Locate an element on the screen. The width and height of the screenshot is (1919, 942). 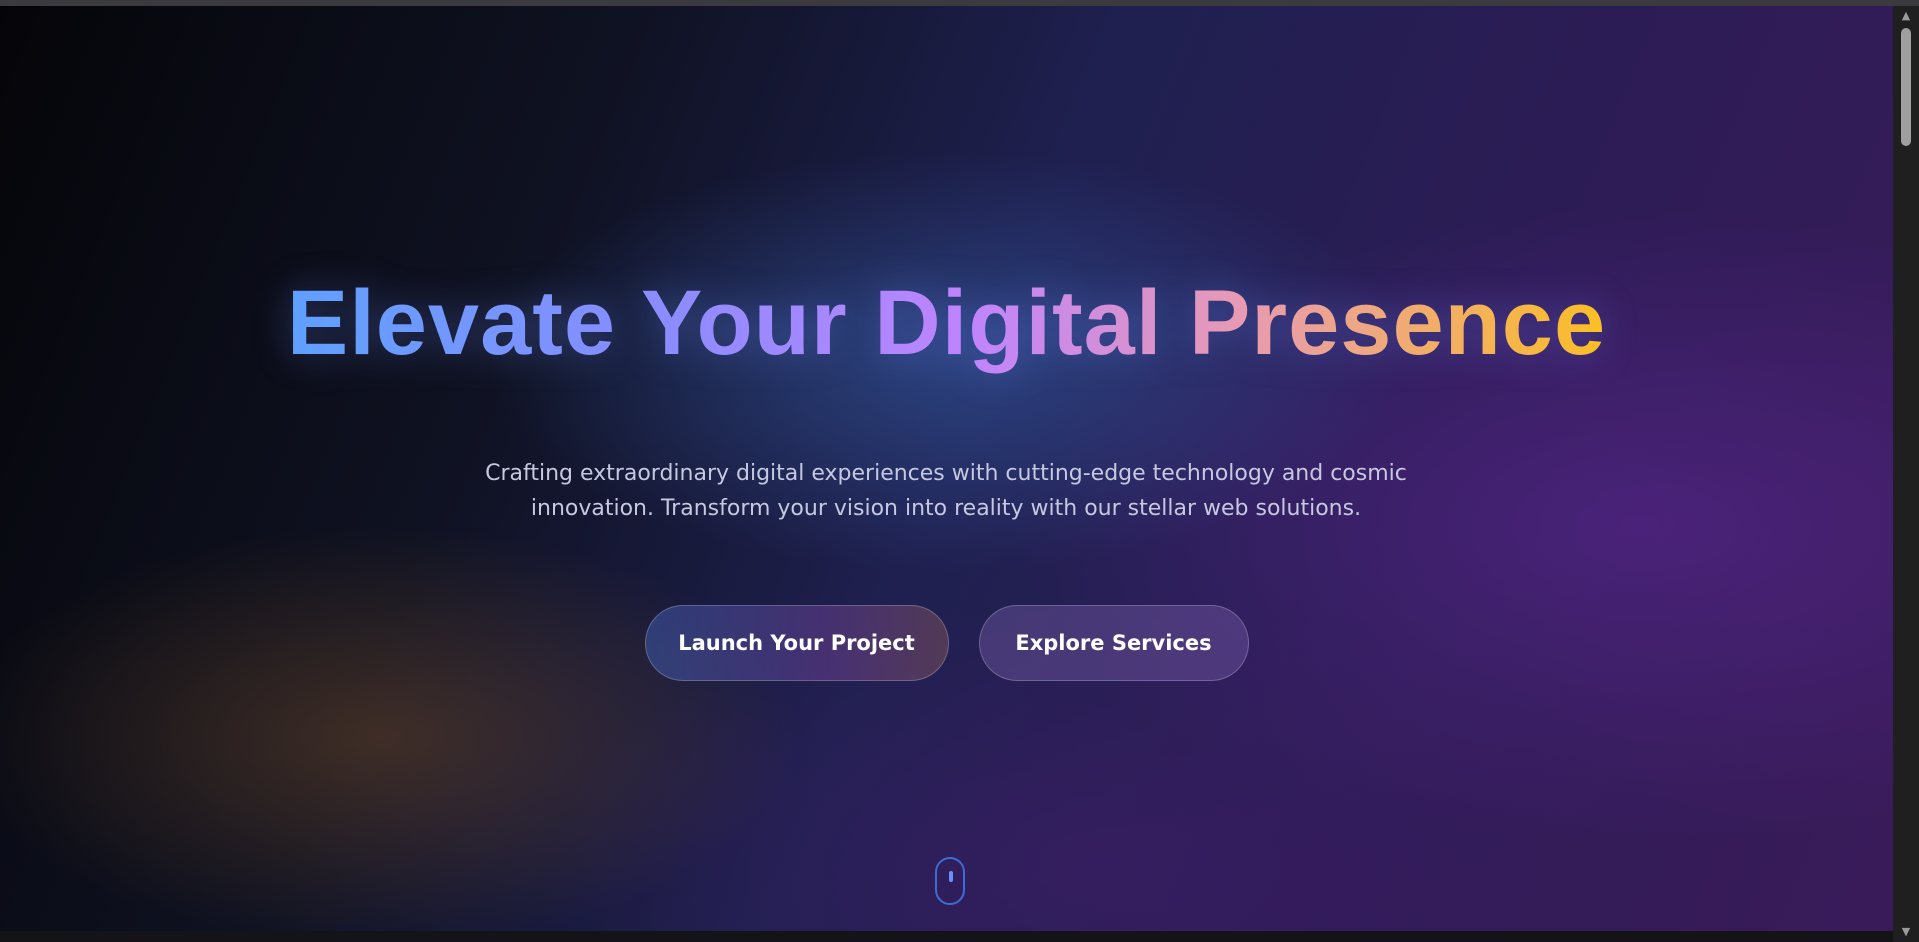
chevron-up-icon: ▲ is located at coordinates (1906, 16).